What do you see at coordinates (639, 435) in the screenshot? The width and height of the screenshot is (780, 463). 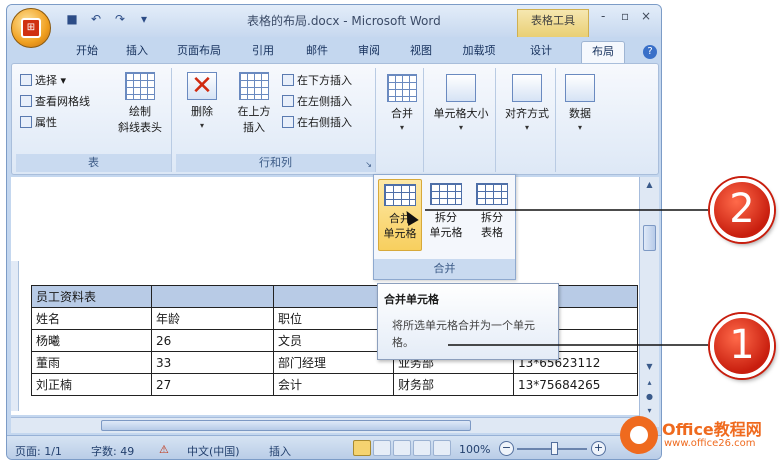 I see `office-logo-icon` at bounding box center [639, 435].